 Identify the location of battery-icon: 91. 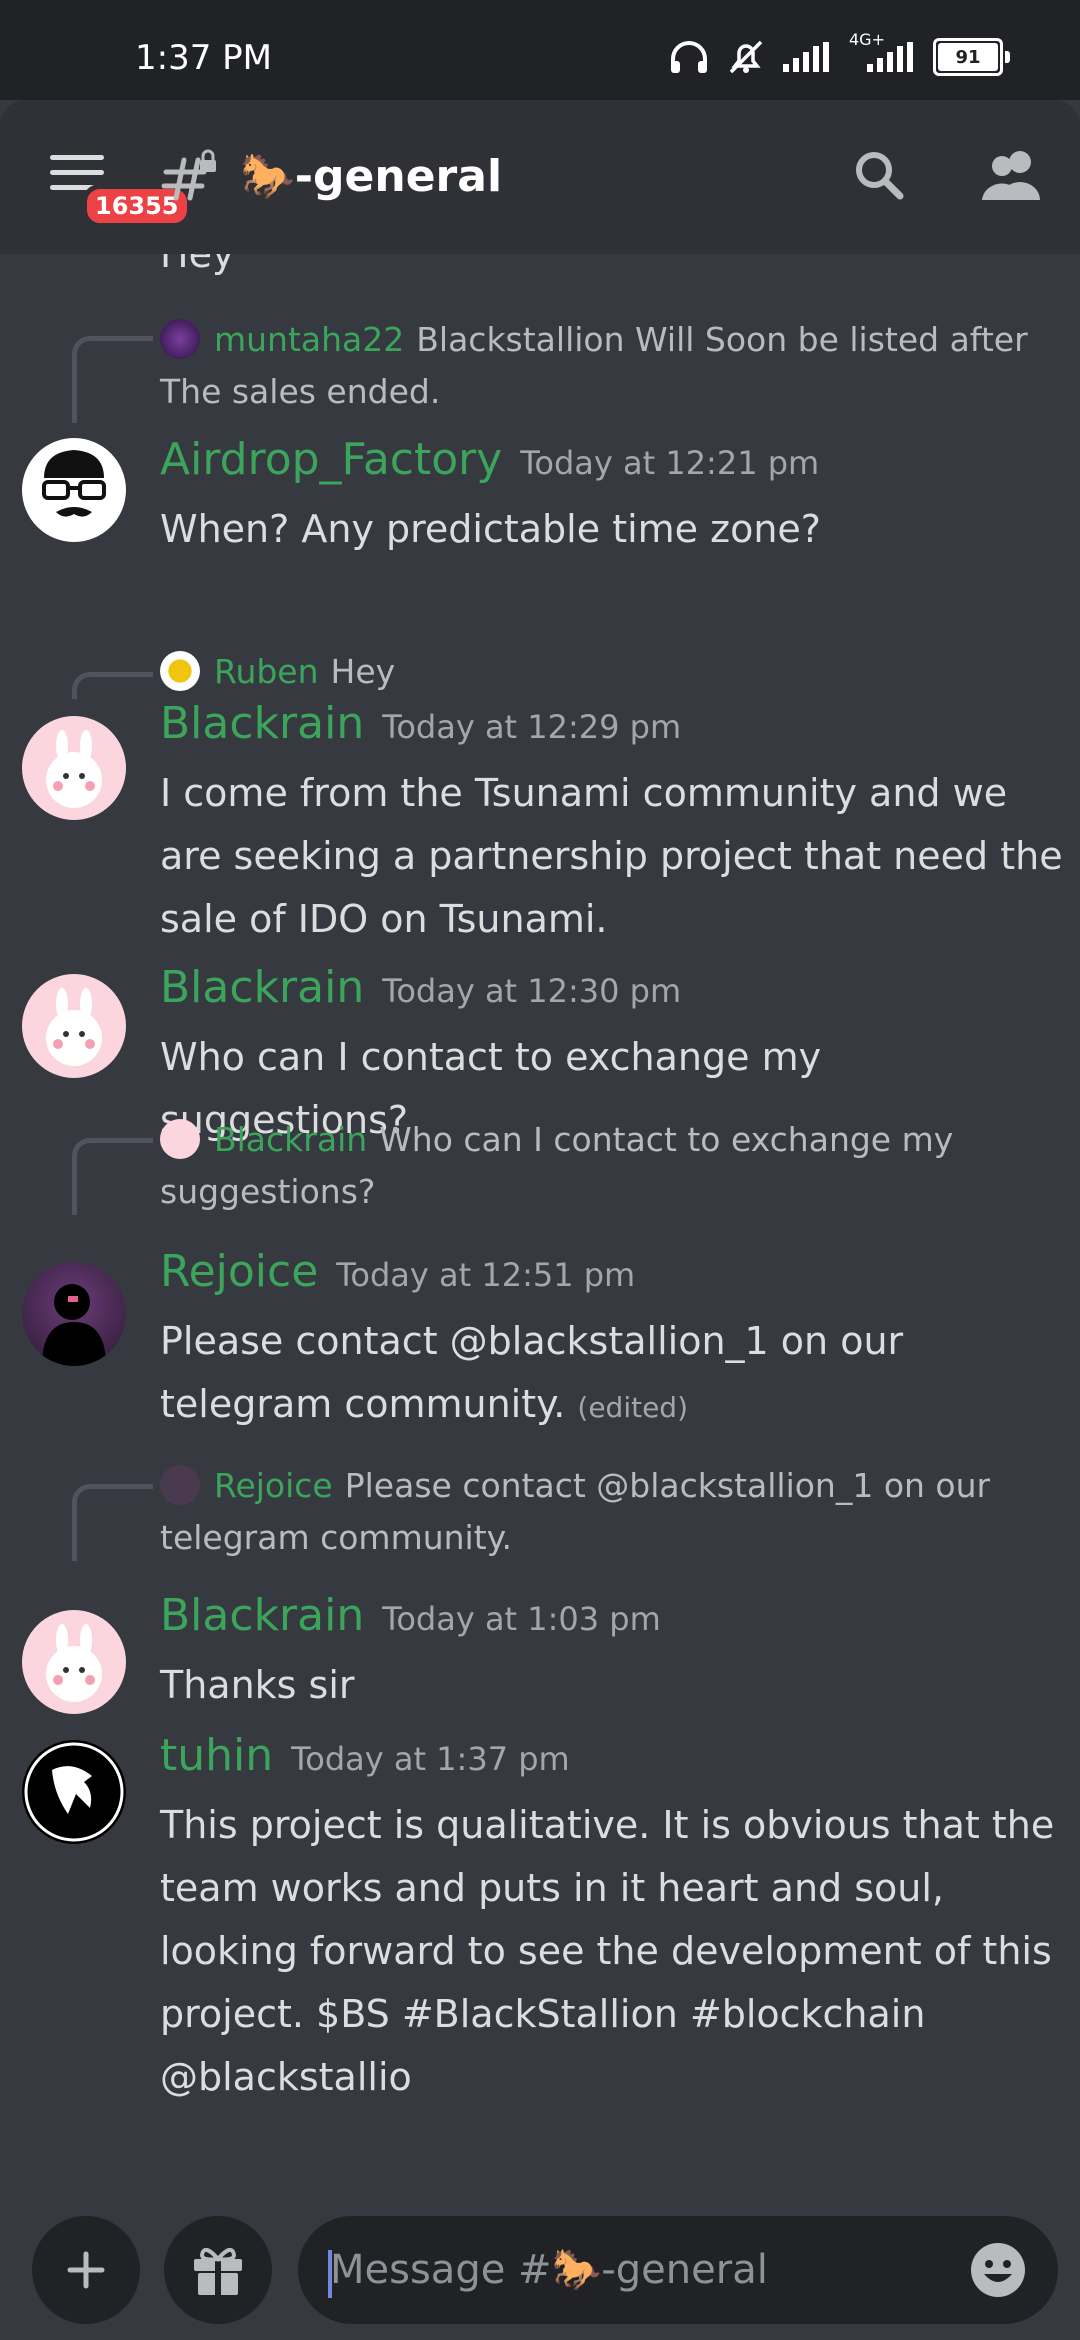
(971, 57).